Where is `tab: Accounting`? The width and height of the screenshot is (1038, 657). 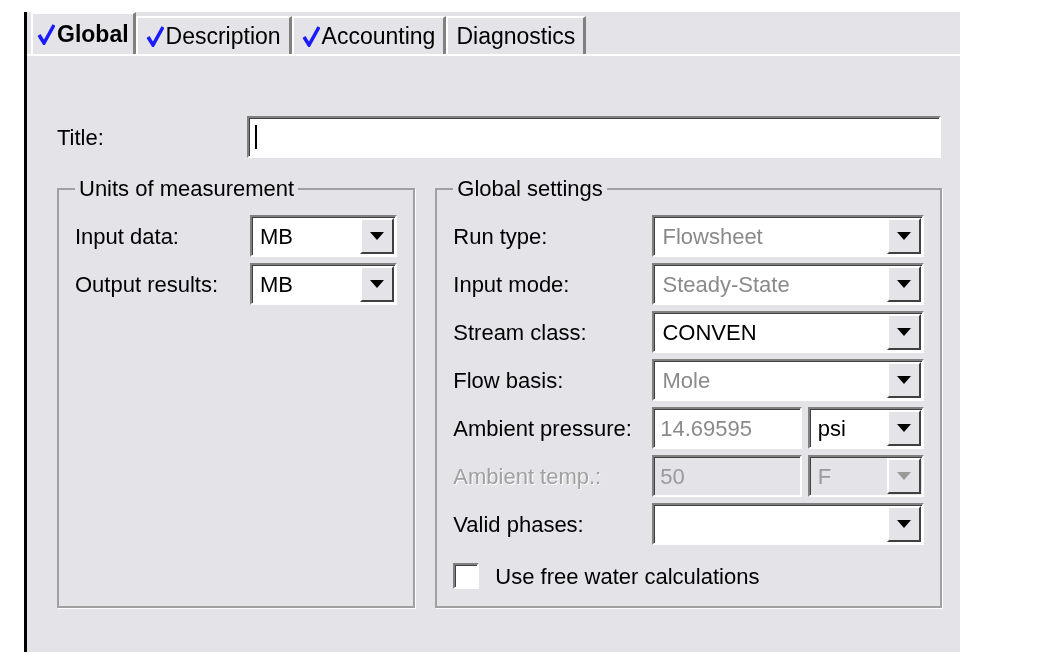 tab: Accounting is located at coordinates (369, 35).